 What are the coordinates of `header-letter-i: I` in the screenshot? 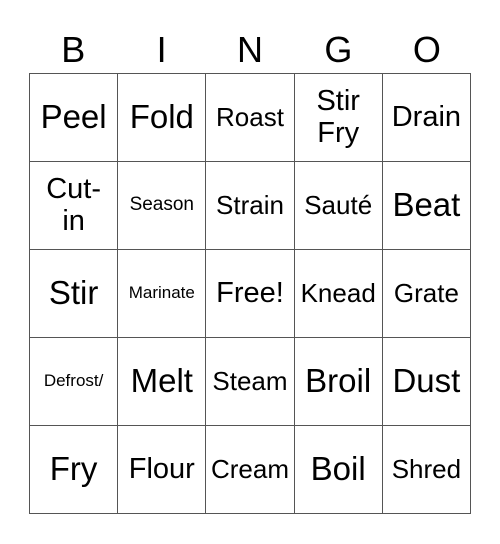 It's located at (161, 49).